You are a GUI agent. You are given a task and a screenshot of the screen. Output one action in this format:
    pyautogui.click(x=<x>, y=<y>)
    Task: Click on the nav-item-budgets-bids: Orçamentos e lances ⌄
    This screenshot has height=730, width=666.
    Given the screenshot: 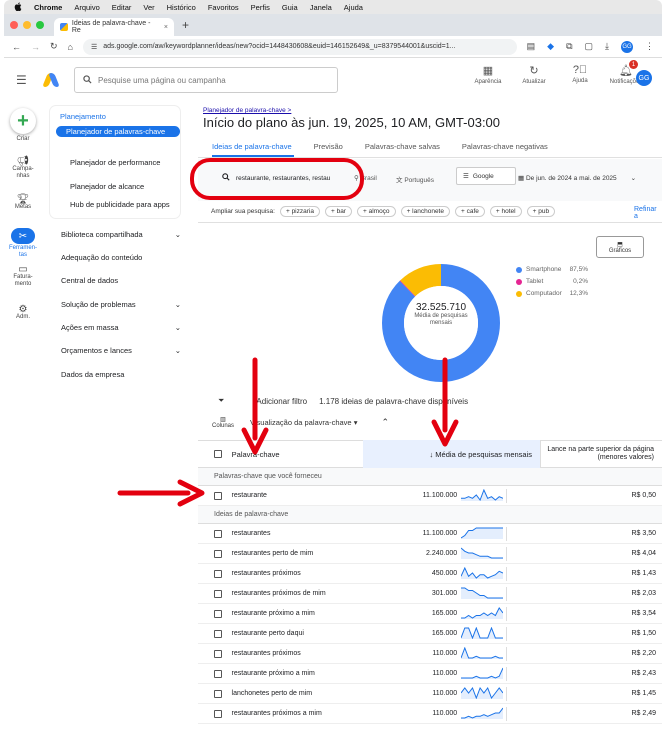 What is the action you would take?
    pyautogui.click(x=121, y=350)
    